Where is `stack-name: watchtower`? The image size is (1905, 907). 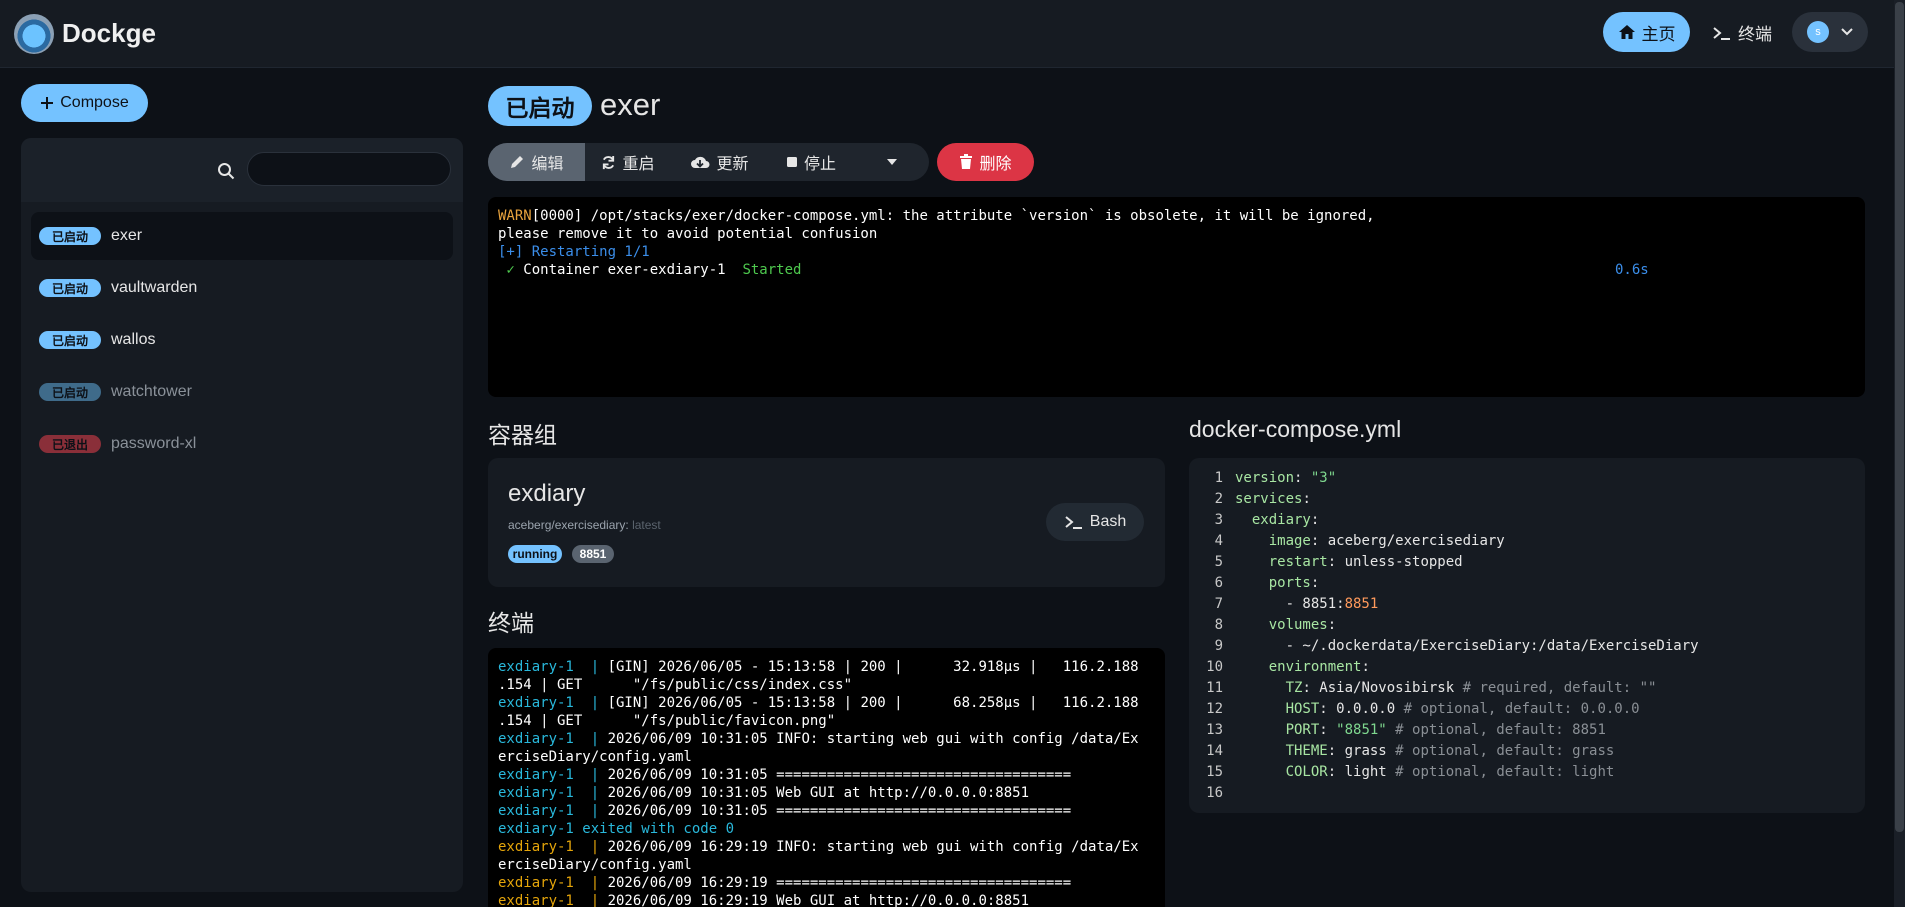 stack-name: watchtower is located at coordinates (151, 391).